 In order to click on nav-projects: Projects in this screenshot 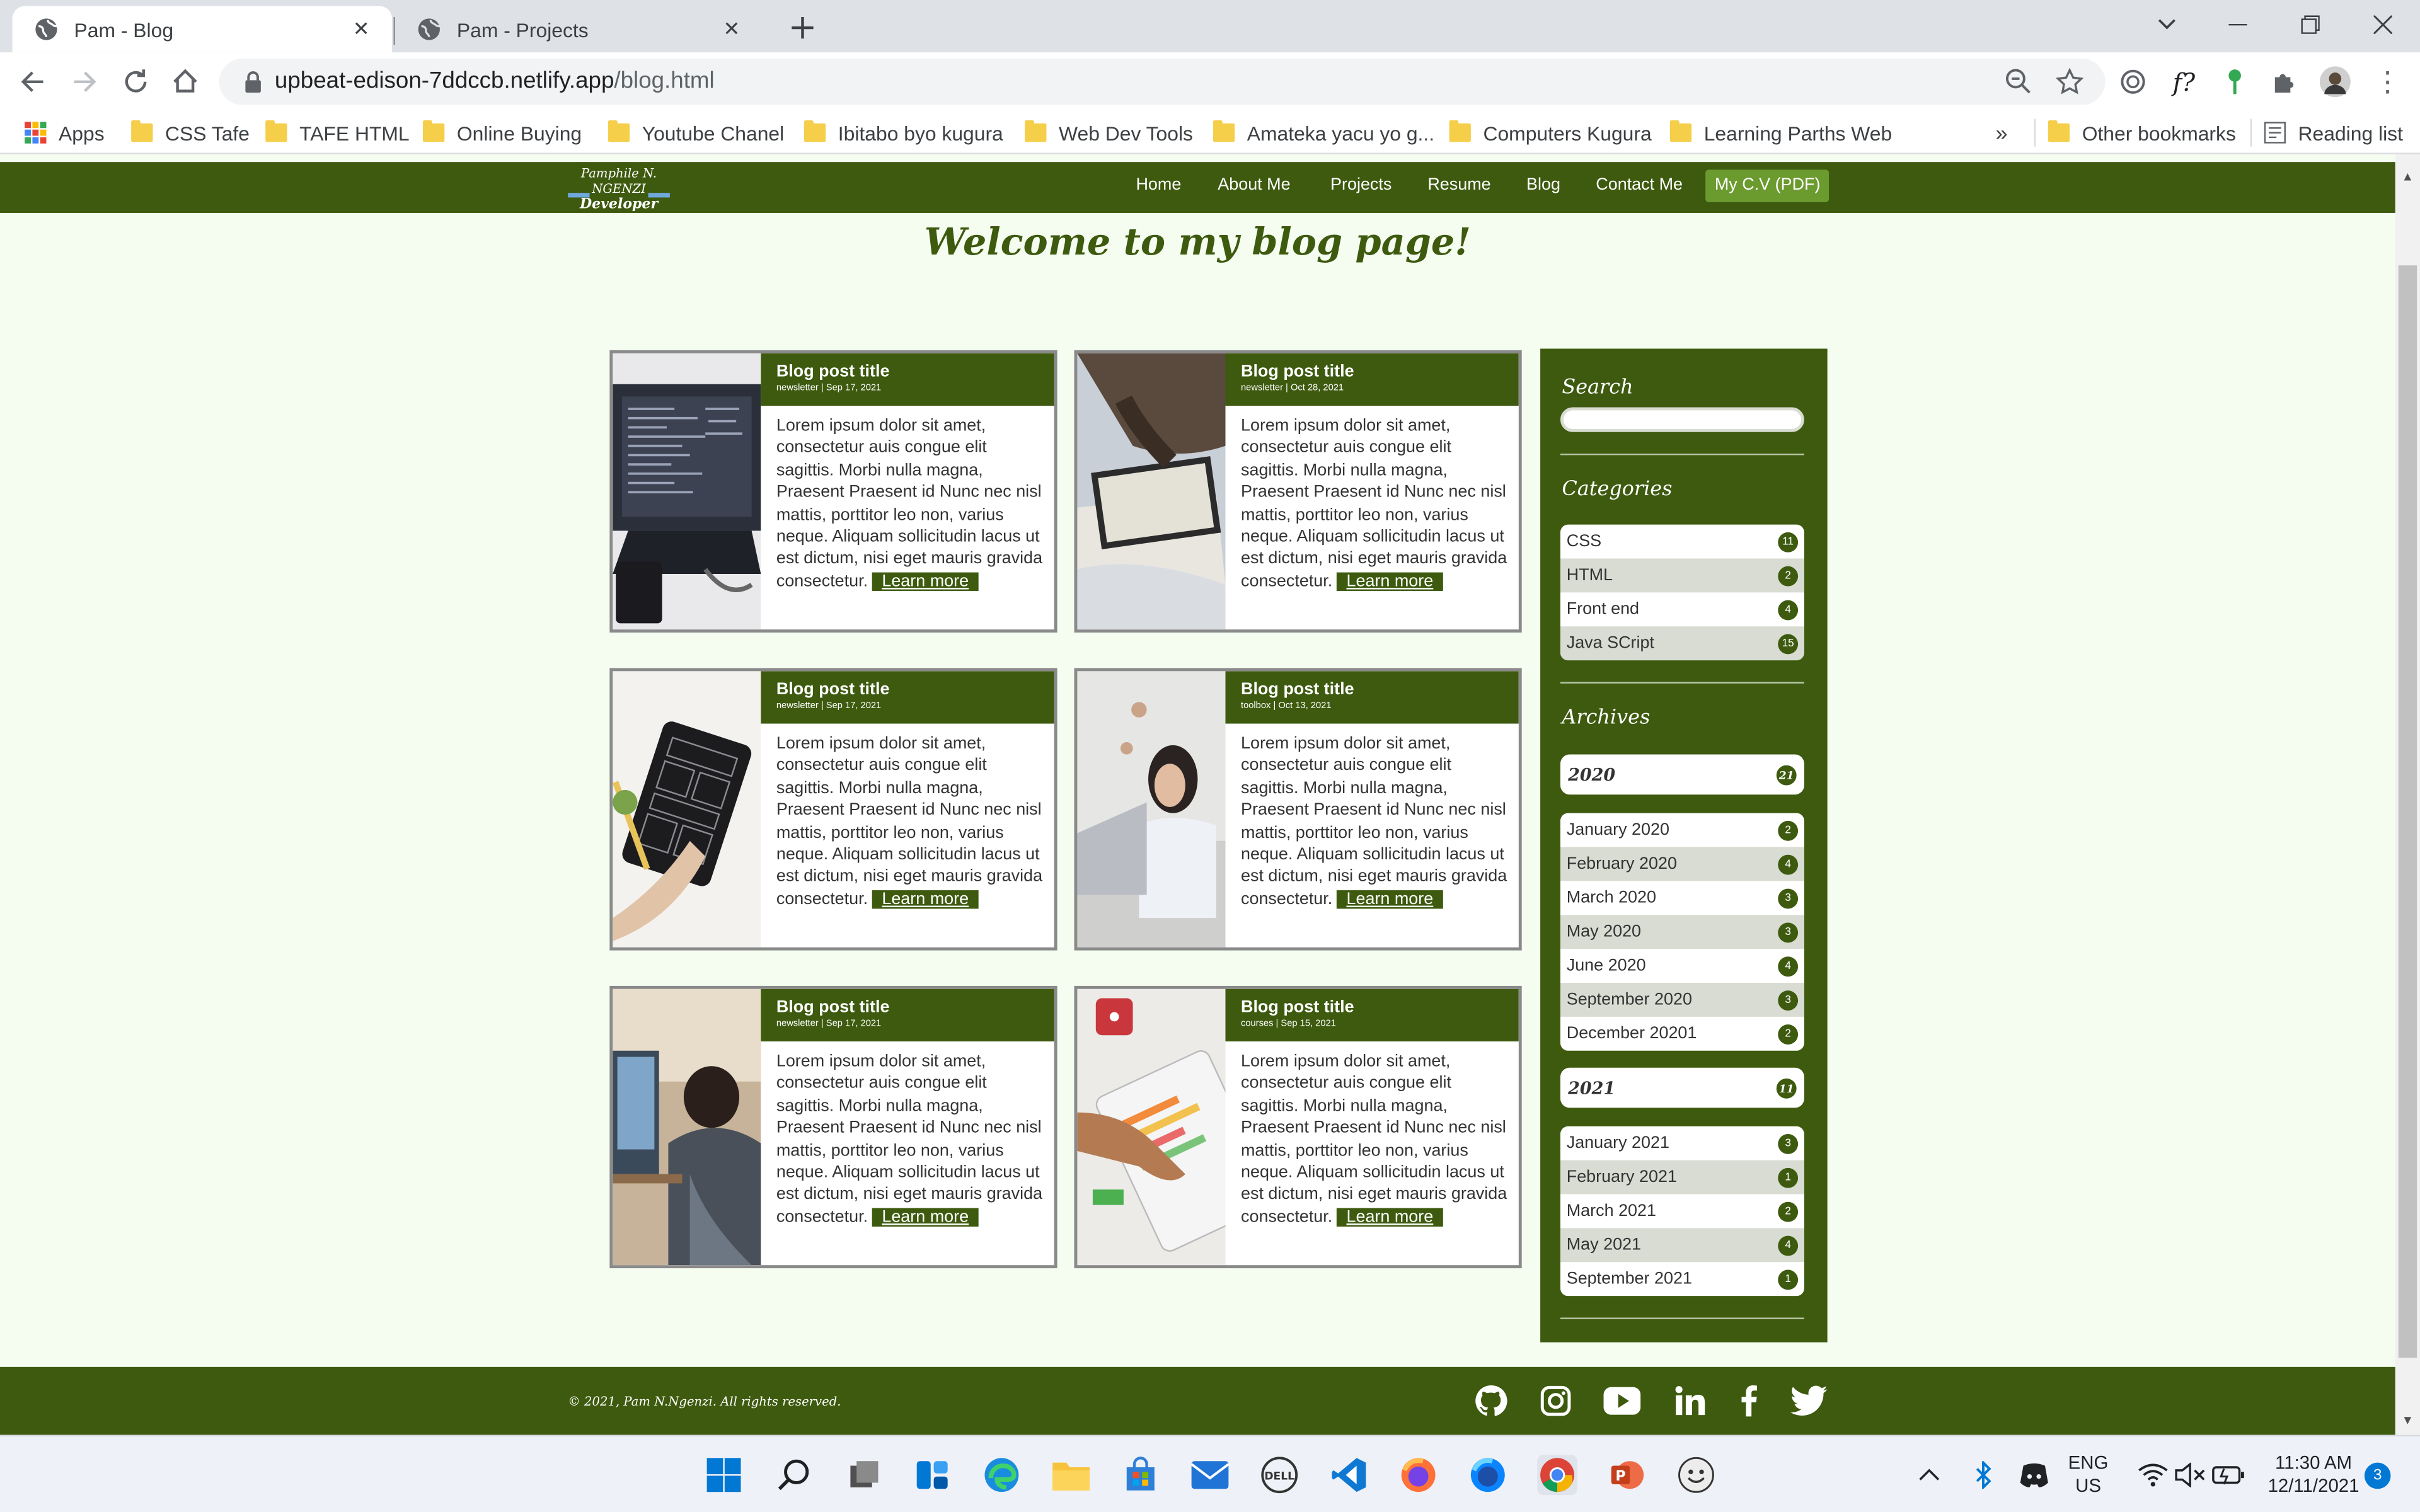, I will do `click(1361, 185)`.